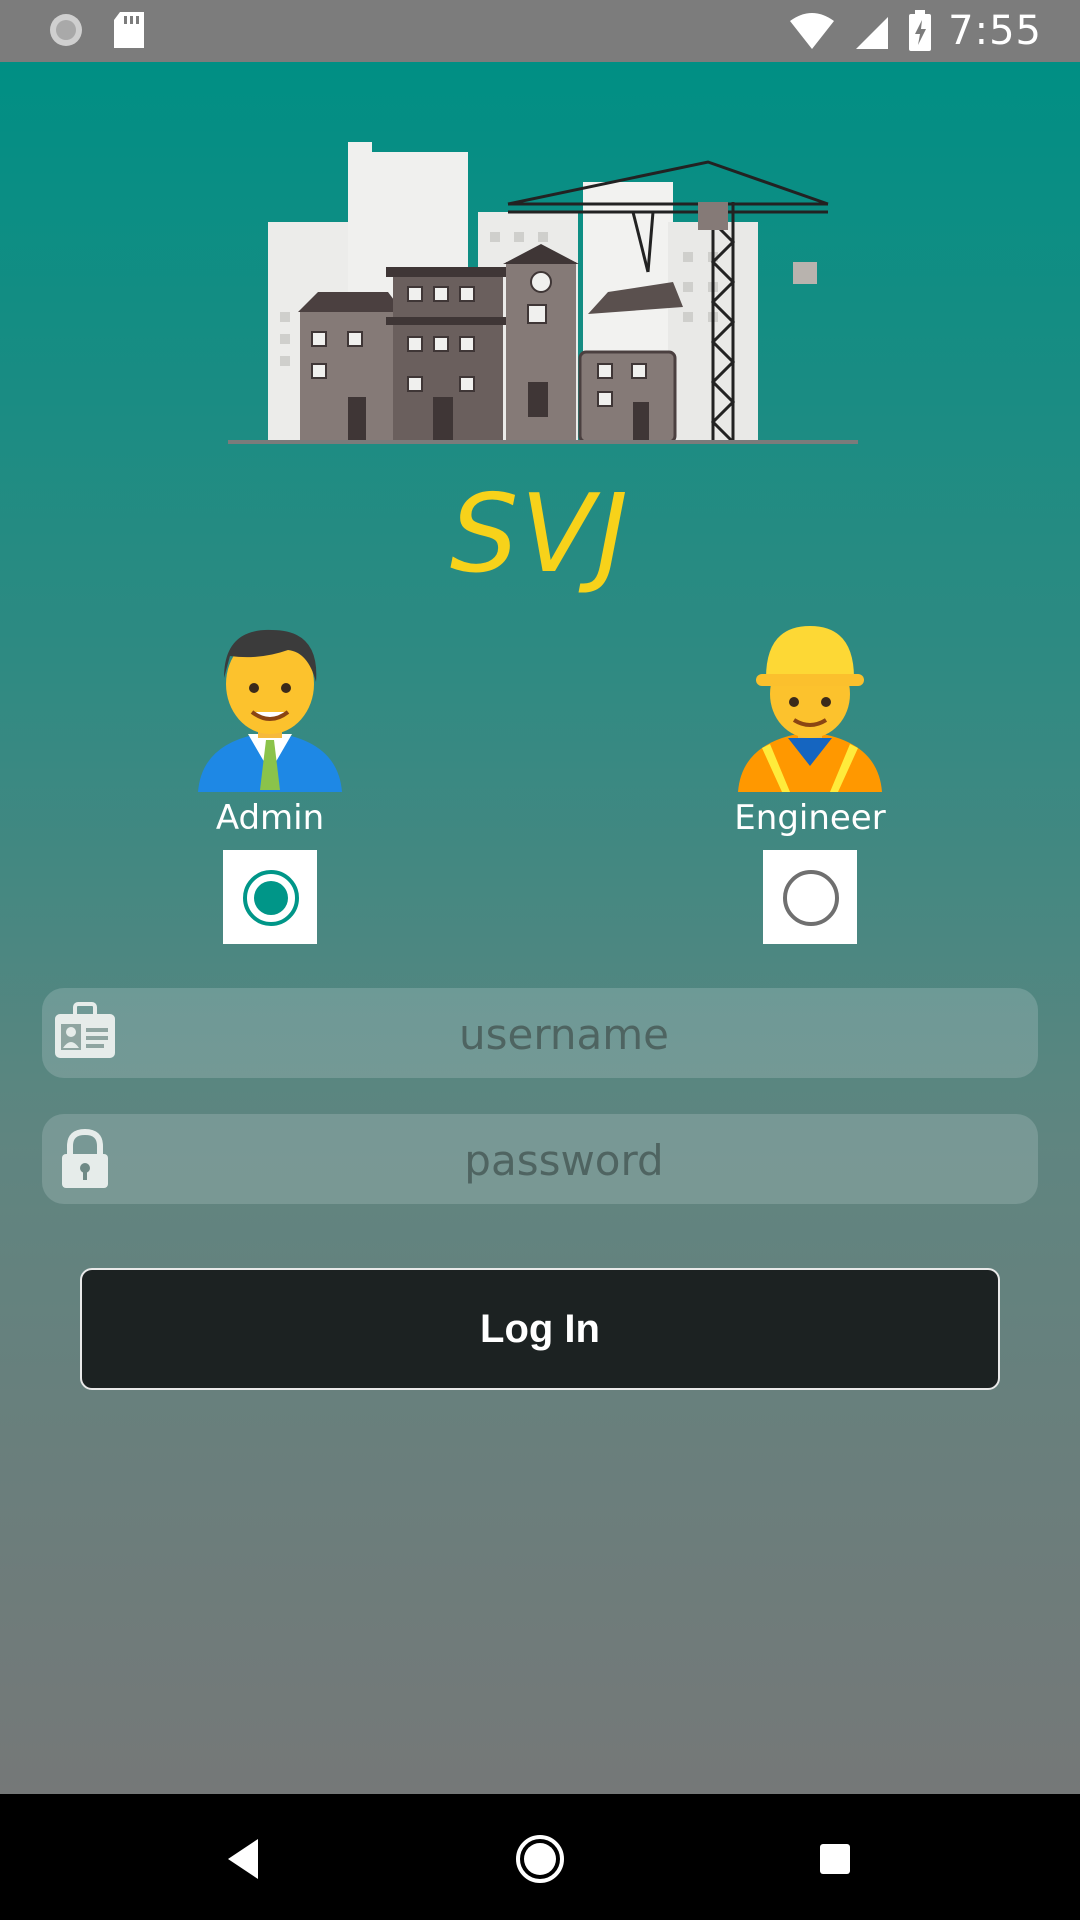  Describe the element at coordinates (270, 818) in the screenshot. I see `role-label-admin: Admin` at that location.